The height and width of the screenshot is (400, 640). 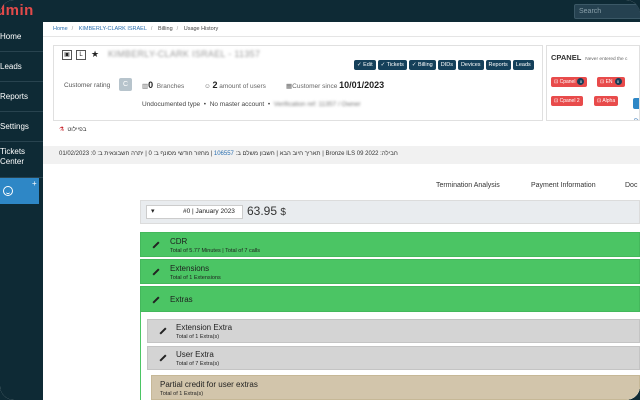 What do you see at coordinates (393, 331) in the screenshot?
I see `extra-extension: Extension Extra Total of 1 Extra(s)` at bounding box center [393, 331].